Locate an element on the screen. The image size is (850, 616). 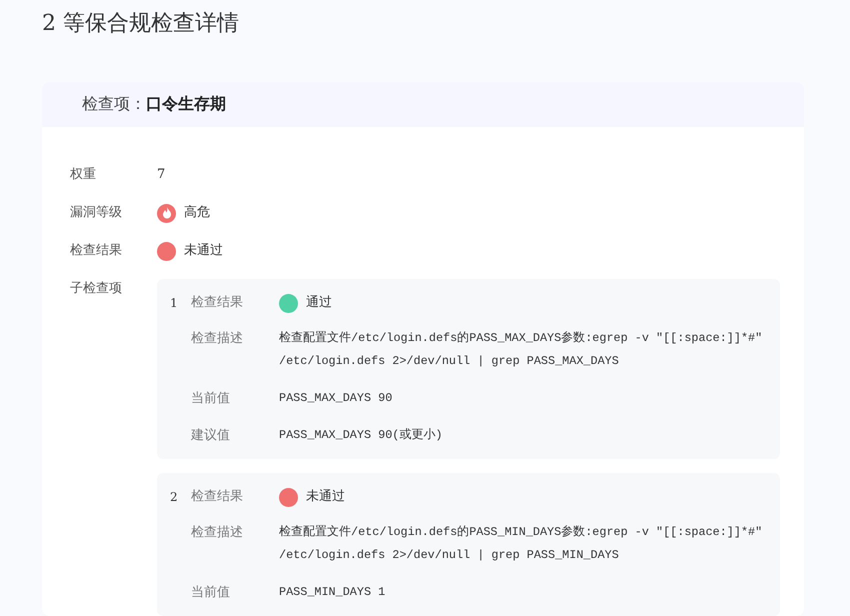
check-item-name: 口令生存期 is located at coordinates (186, 104).